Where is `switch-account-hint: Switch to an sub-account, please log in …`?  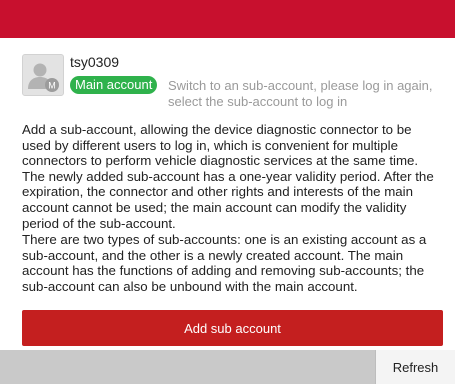 switch-account-hint: Switch to an sub-account, please log in … is located at coordinates (300, 93).